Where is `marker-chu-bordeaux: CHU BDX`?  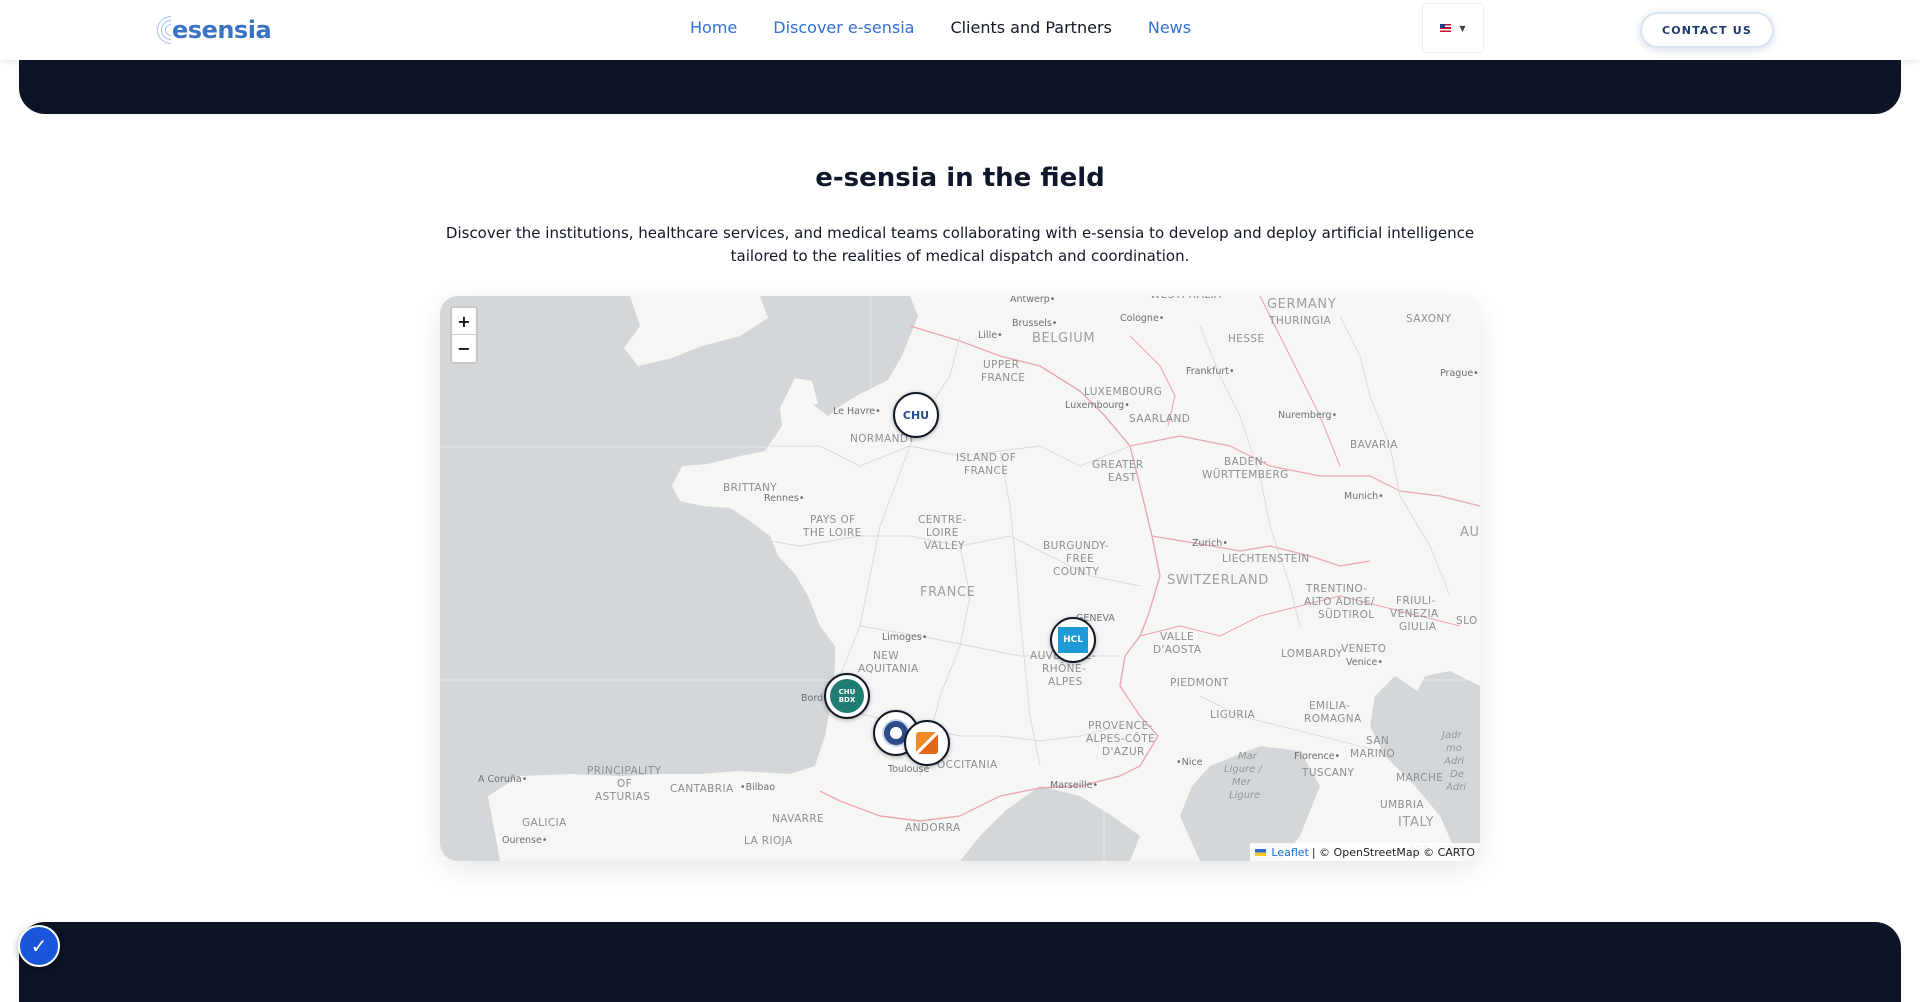 marker-chu-bordeaux: CHU BDX is located at coordinates (847, 696).